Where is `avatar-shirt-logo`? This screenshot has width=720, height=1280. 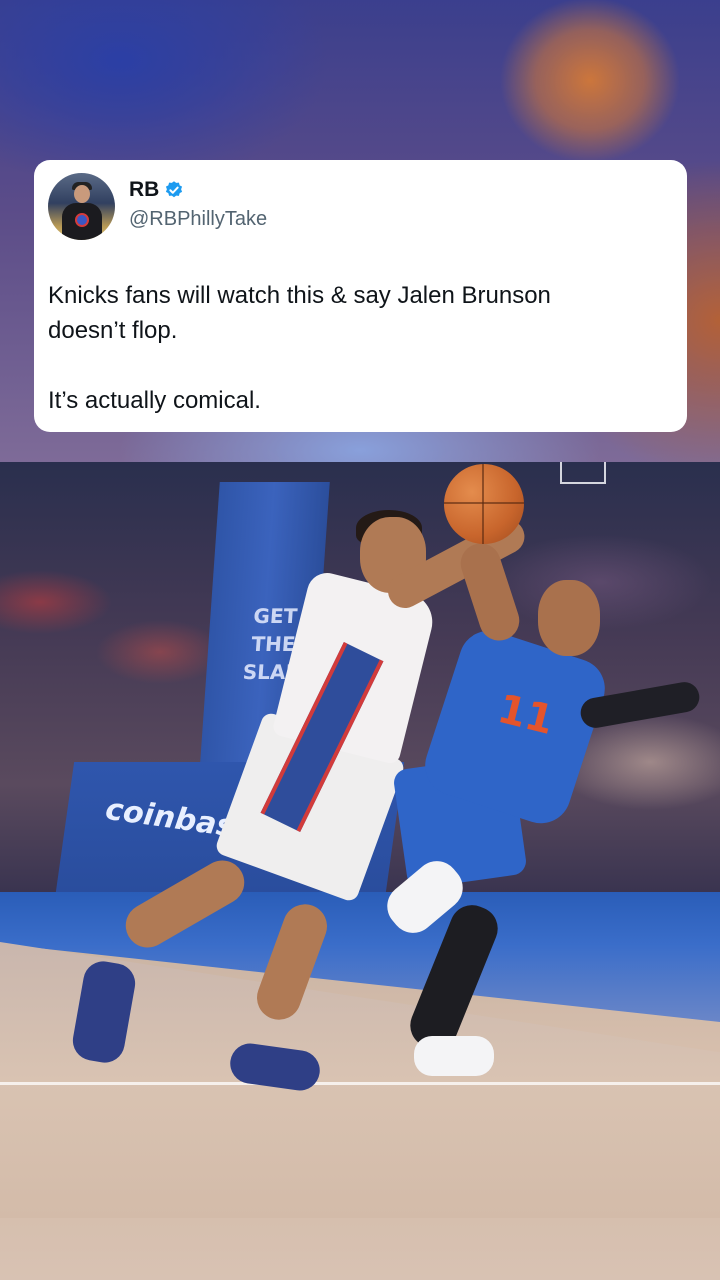 avatar-shirt-logo is located at coordinates (82, 220).